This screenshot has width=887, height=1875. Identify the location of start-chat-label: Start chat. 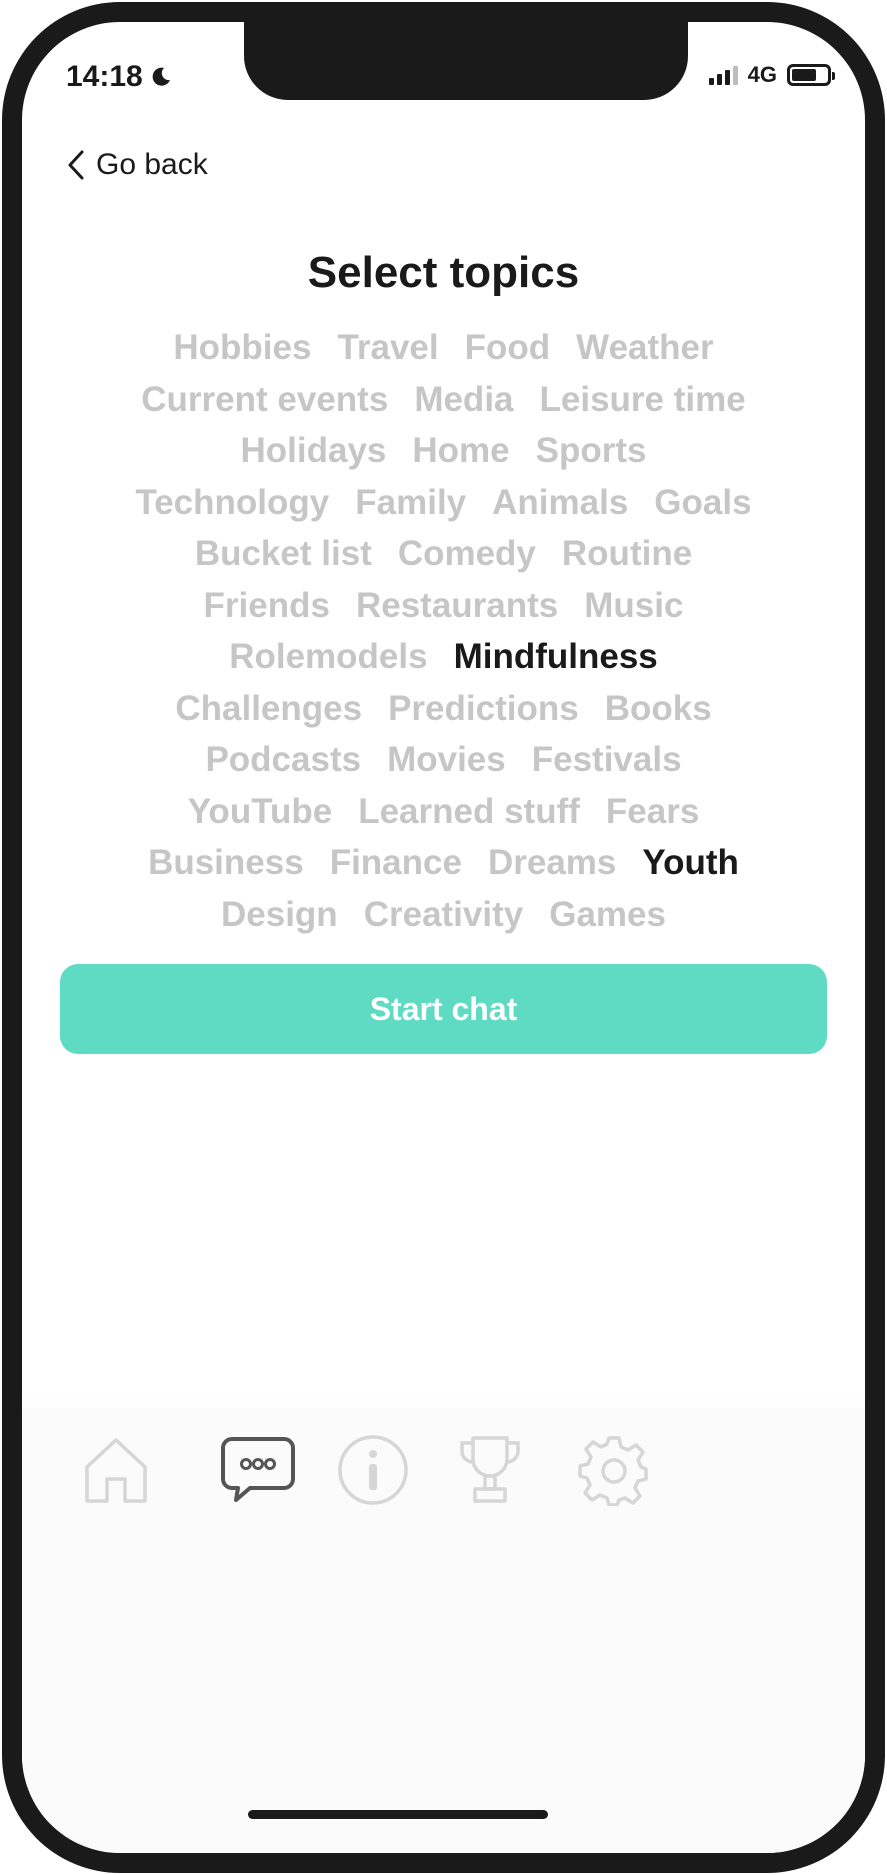
(443, 1008).